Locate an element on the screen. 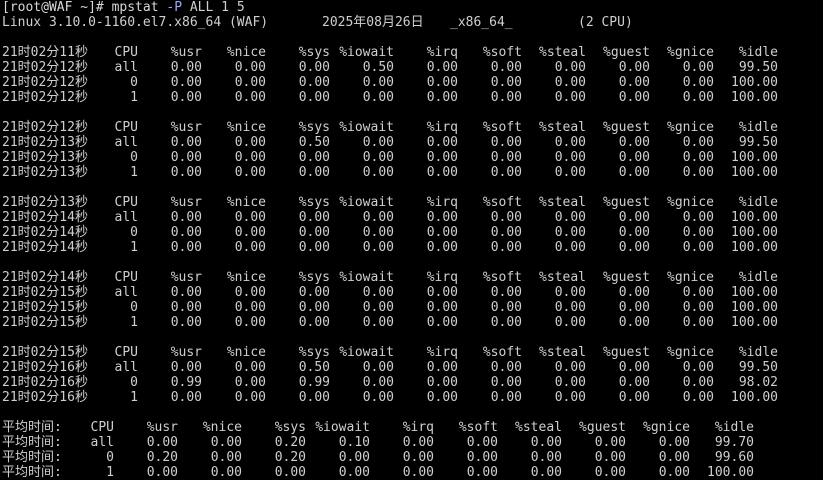 This screenshot has width=823, height=480. stat-iowait: 0.50 is located at coordinates (378, 67).